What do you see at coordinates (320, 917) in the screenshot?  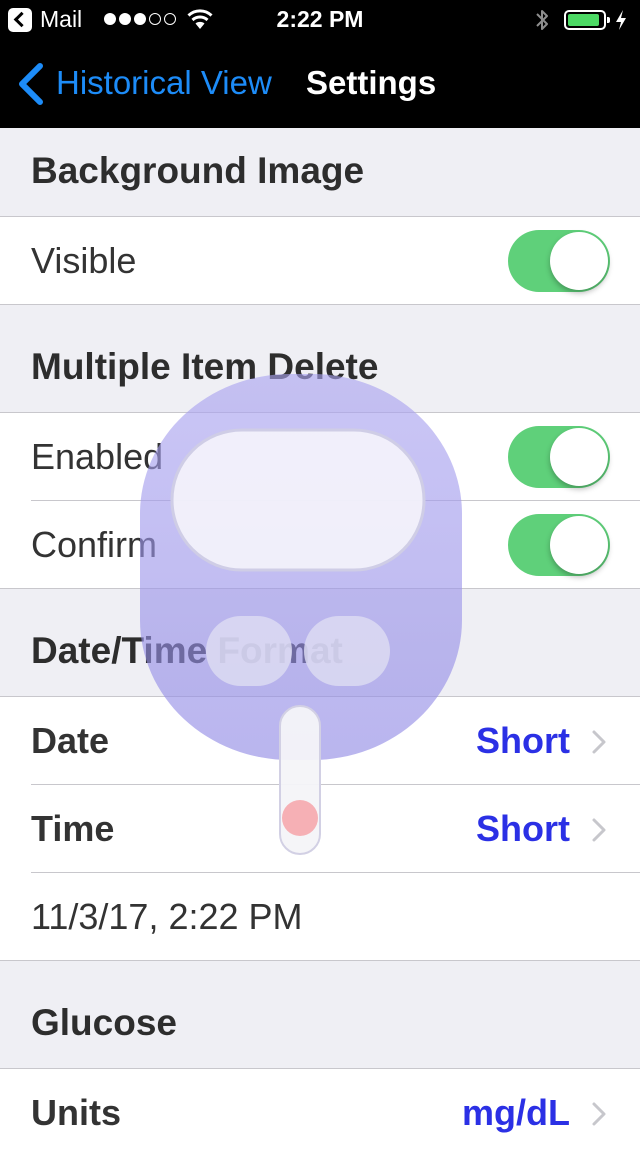 I see `row-date-time-preview: 11/3/17, 2:22 PM` at bounding box center [320, 917].